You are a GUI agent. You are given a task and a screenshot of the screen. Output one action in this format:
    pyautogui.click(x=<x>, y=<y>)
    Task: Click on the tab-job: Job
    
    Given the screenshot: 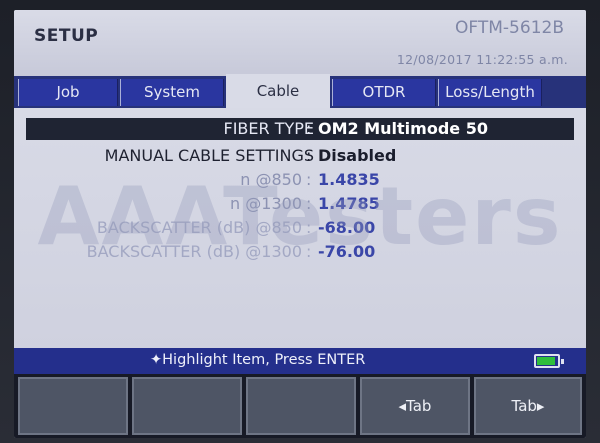 What is the action you would take?
    pyautogui.click(x=68, y=92)
    